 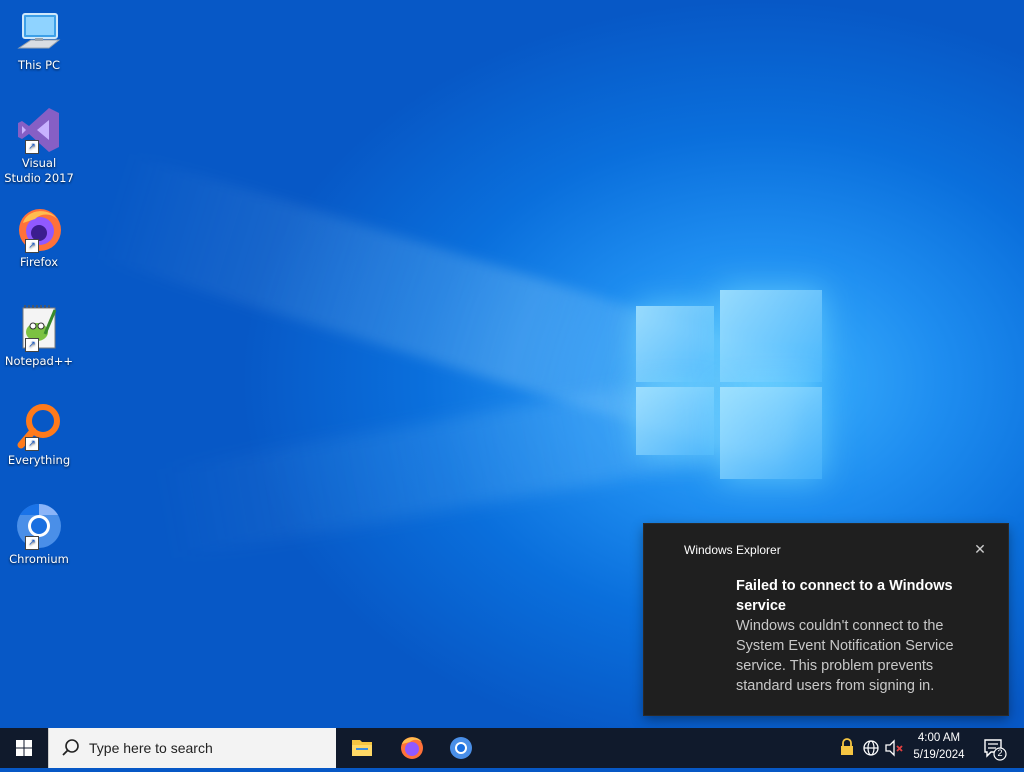 I want to click on taskbar-chromium, so click(x=461, y=748).